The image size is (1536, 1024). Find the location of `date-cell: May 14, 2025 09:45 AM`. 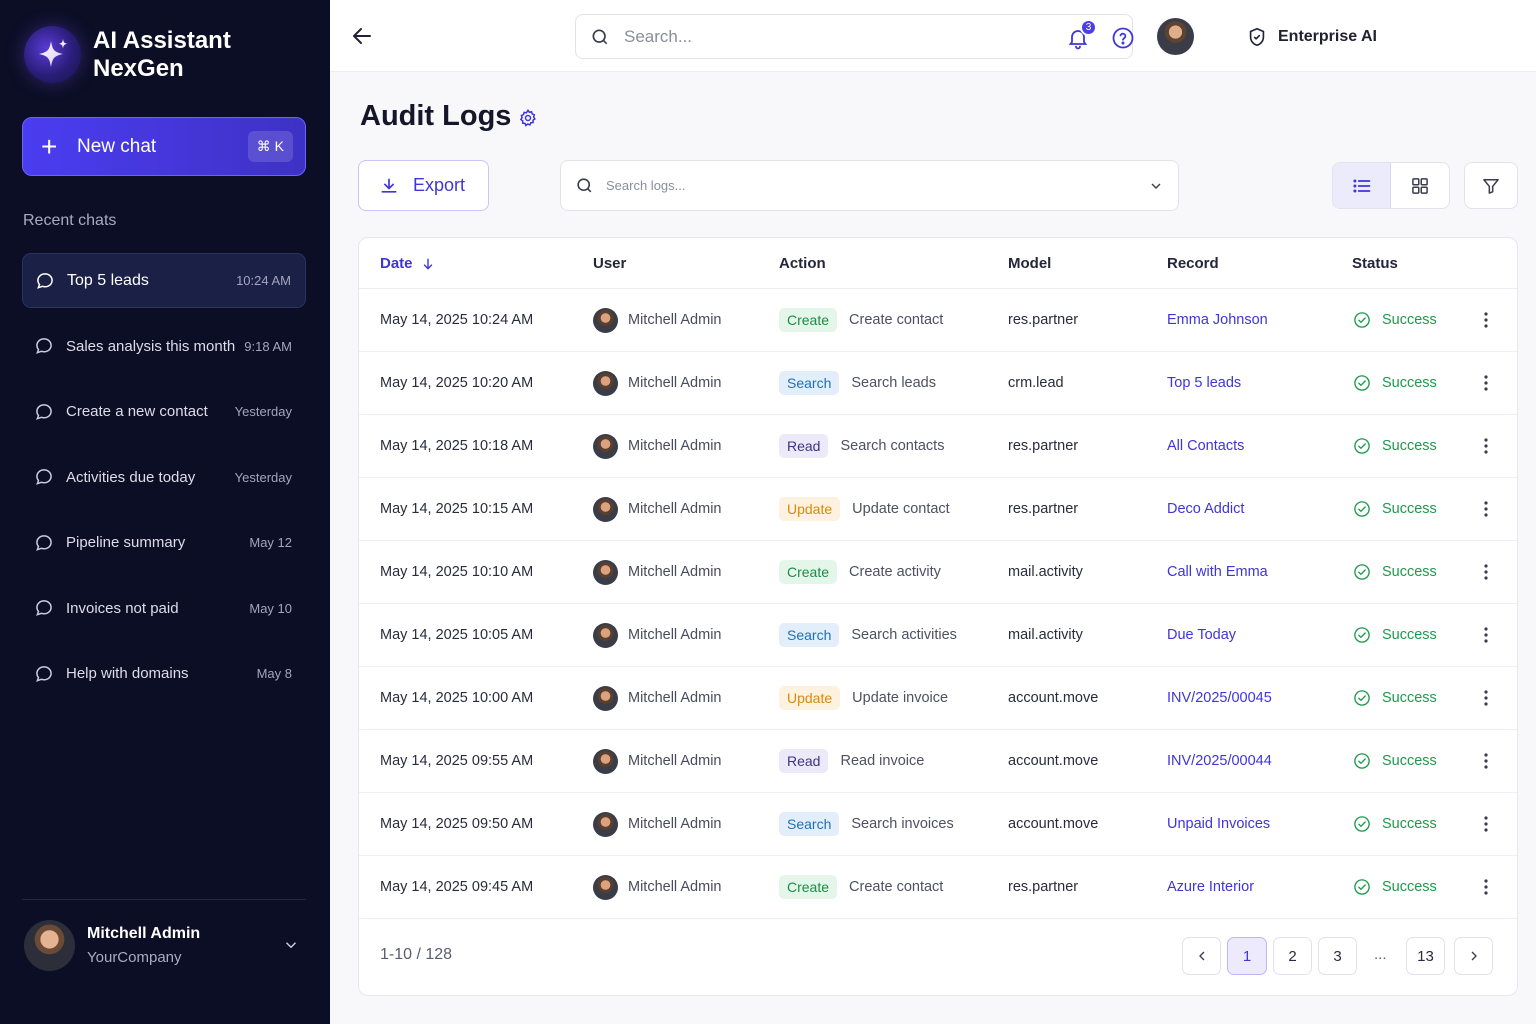

date-cell: May 14, 2025 09:45 AM is located at coordinates (457, 887).